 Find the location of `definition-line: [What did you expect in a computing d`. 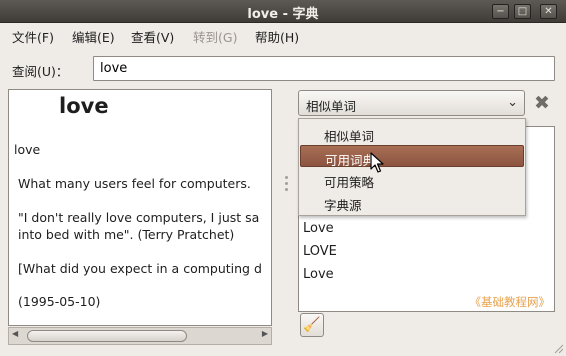

definition-line: [What did you expect in a computing d is located at coordinates (140, 268).